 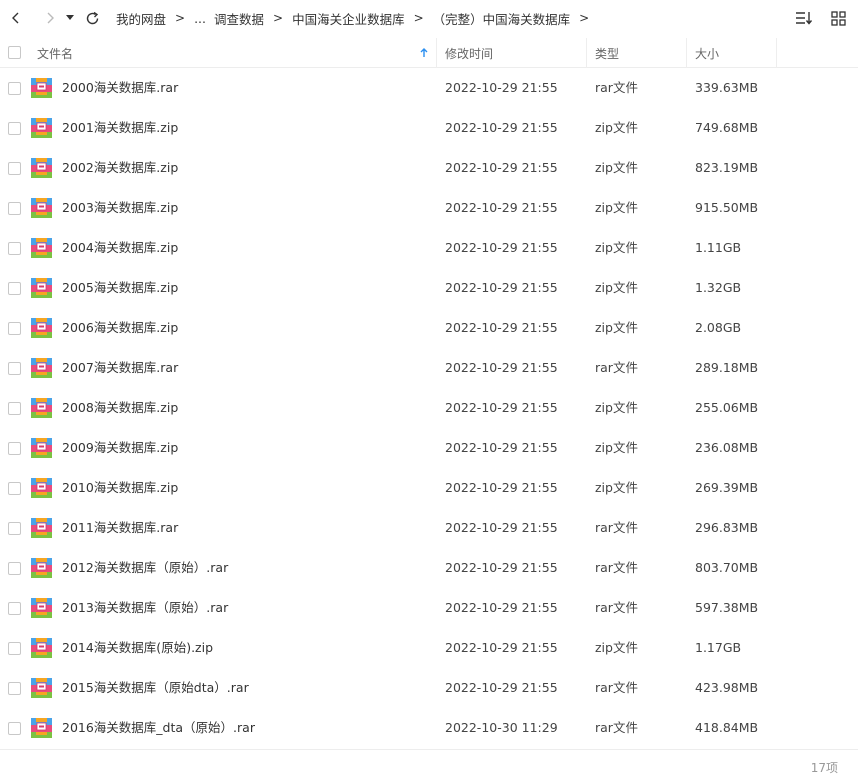 What do you see at coordinates (120, 368) in the screenshot?
I see `file-name: 2007海关数据库.rar` at bounding box center [120, 368].